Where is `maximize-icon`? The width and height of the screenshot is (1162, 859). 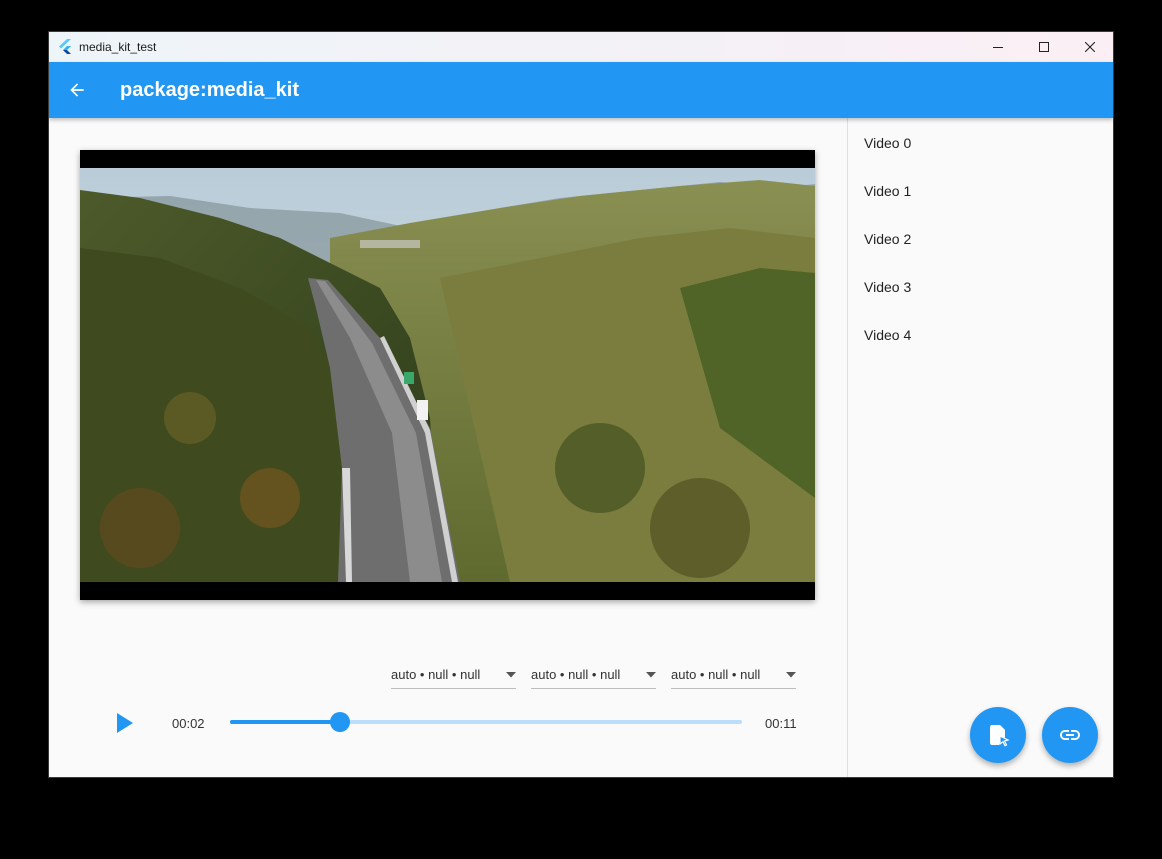
maximize-icon is located at coordinates (1044, 47).